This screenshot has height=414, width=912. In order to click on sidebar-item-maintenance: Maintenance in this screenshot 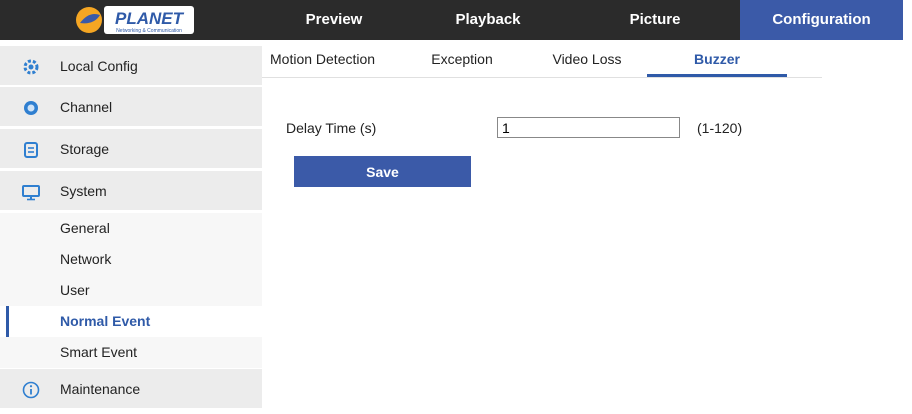, I will do `click(131, 389)`.